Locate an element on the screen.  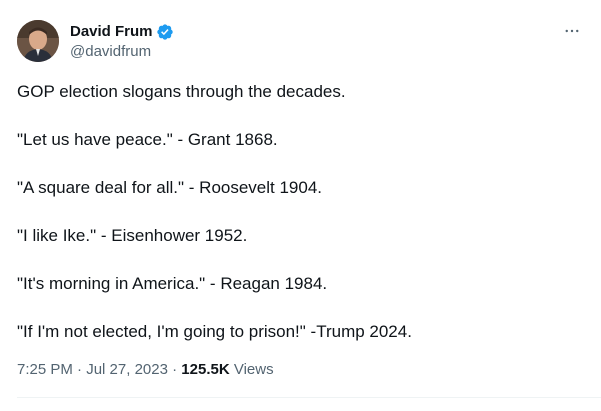
author-handle: @davidfrum is located at coordinates (110, 52).